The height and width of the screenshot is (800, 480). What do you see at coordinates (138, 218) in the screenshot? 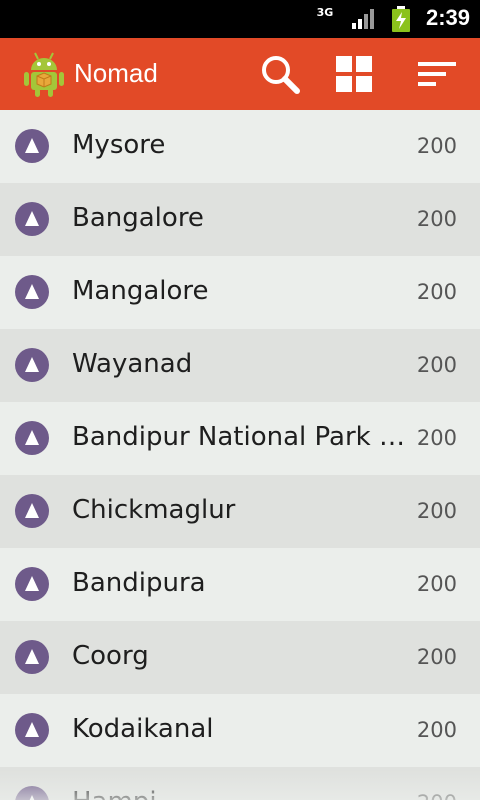
I see `place-name: Bangalore` at bounding box center [138, 218].